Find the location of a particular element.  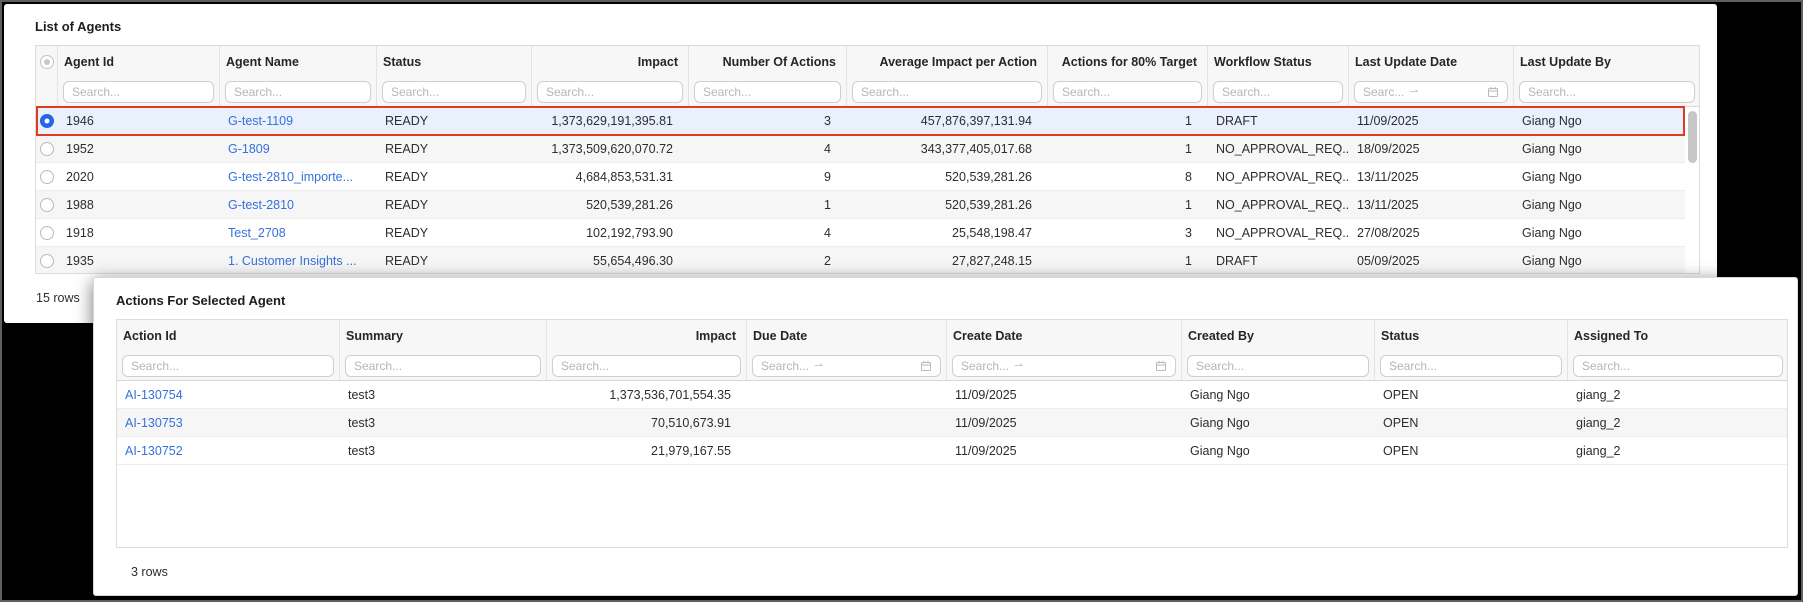

actions-panel-title: Actions For Selected Agent is located at coordinates (201, 300).